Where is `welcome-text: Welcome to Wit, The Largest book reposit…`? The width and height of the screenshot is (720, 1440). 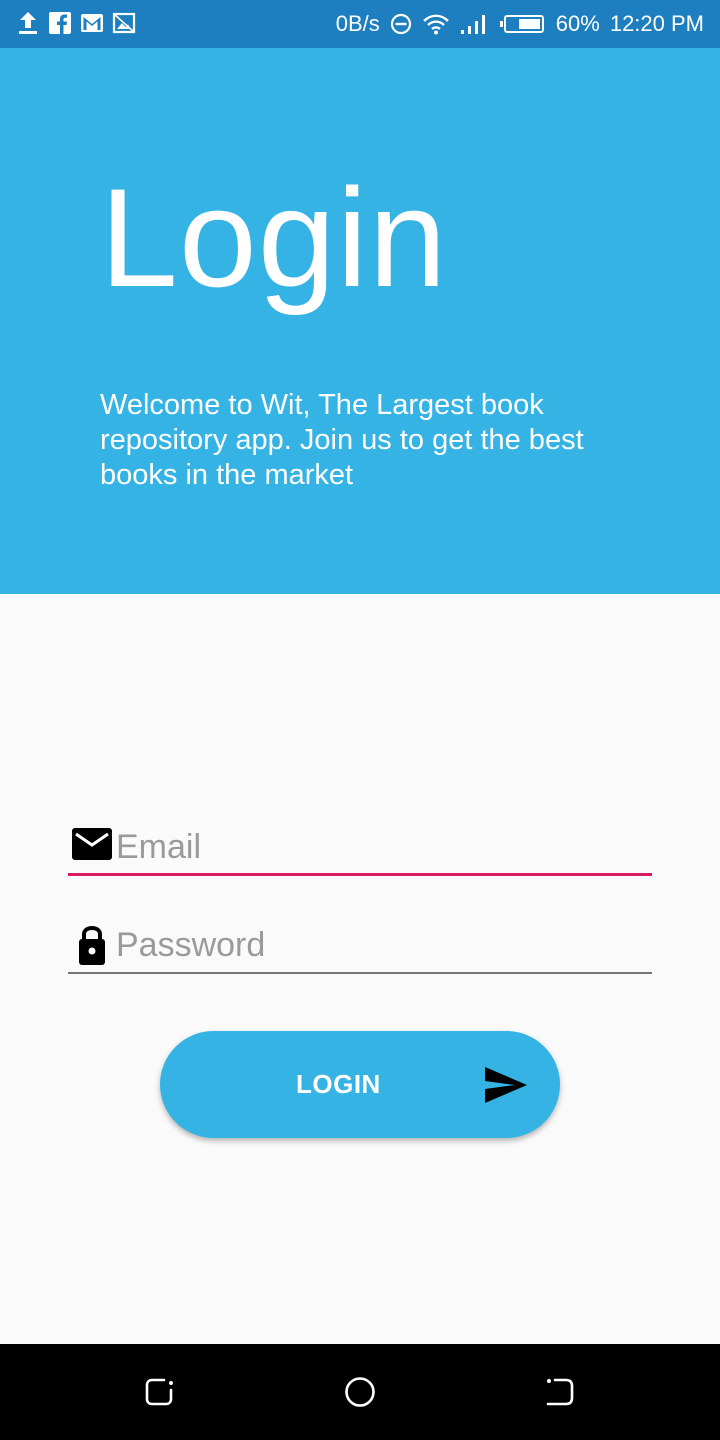 welcome-text: Welcome to Wit, The Largest book reposit… is located at coordinates (342, 440).